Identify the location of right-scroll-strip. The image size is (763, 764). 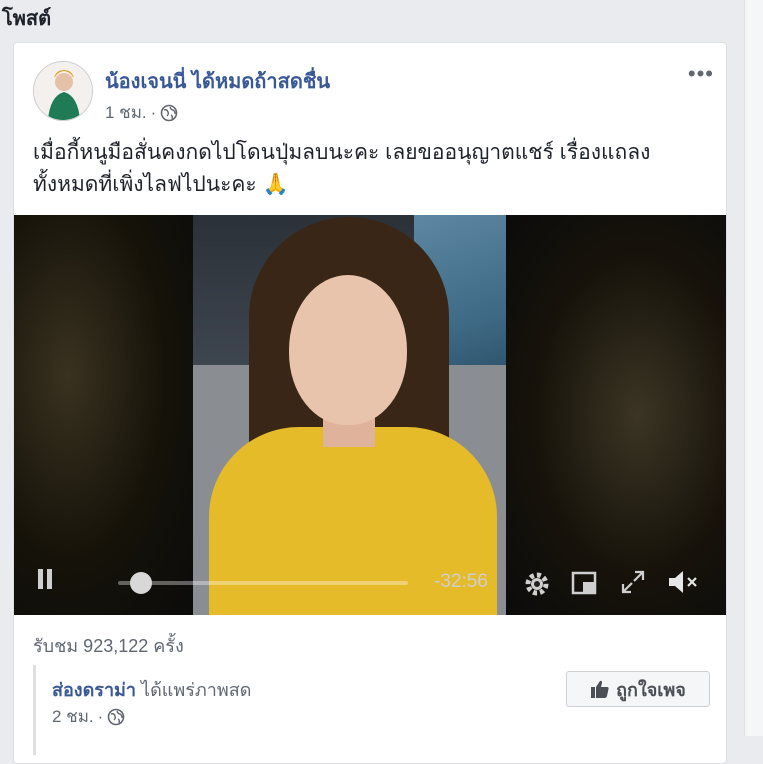
(753, 368).